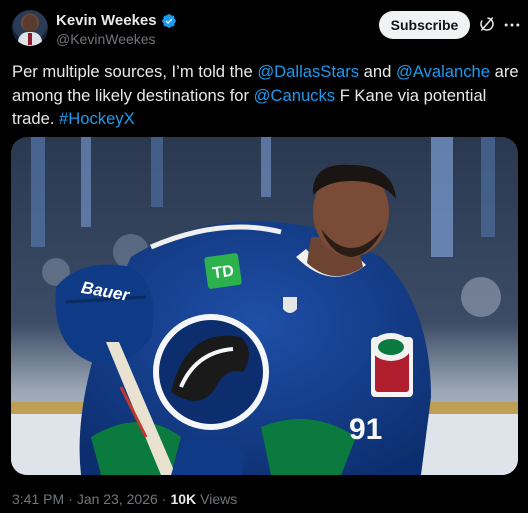  What do you see at coordinates (294, 95) in the screenshot?
I see `mention-canucks-link: @Canucks` at bounding box center [294, 95].